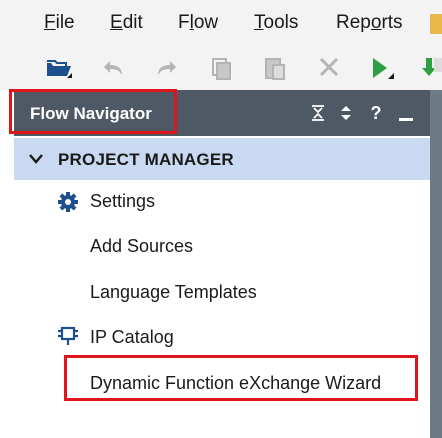 This screenshot has height=438, width=442. What do you see at coordinates (59, 68) in the screenshot?
I see `open-project-icon` at bounding box center [59, 68].